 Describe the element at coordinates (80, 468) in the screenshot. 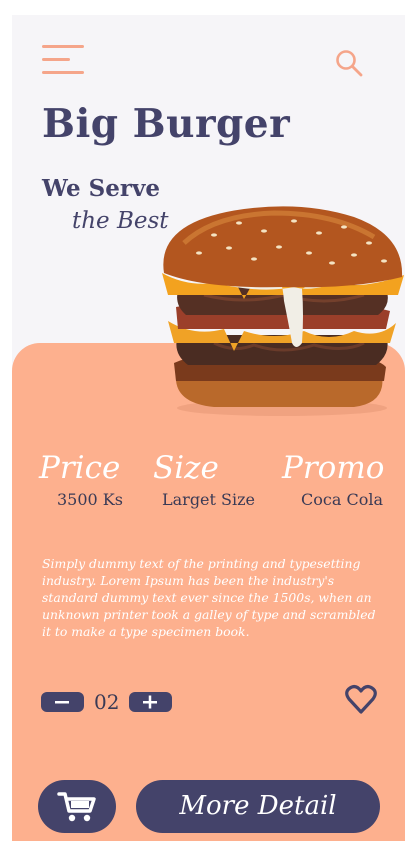

I see `price-label: Price` at that location.